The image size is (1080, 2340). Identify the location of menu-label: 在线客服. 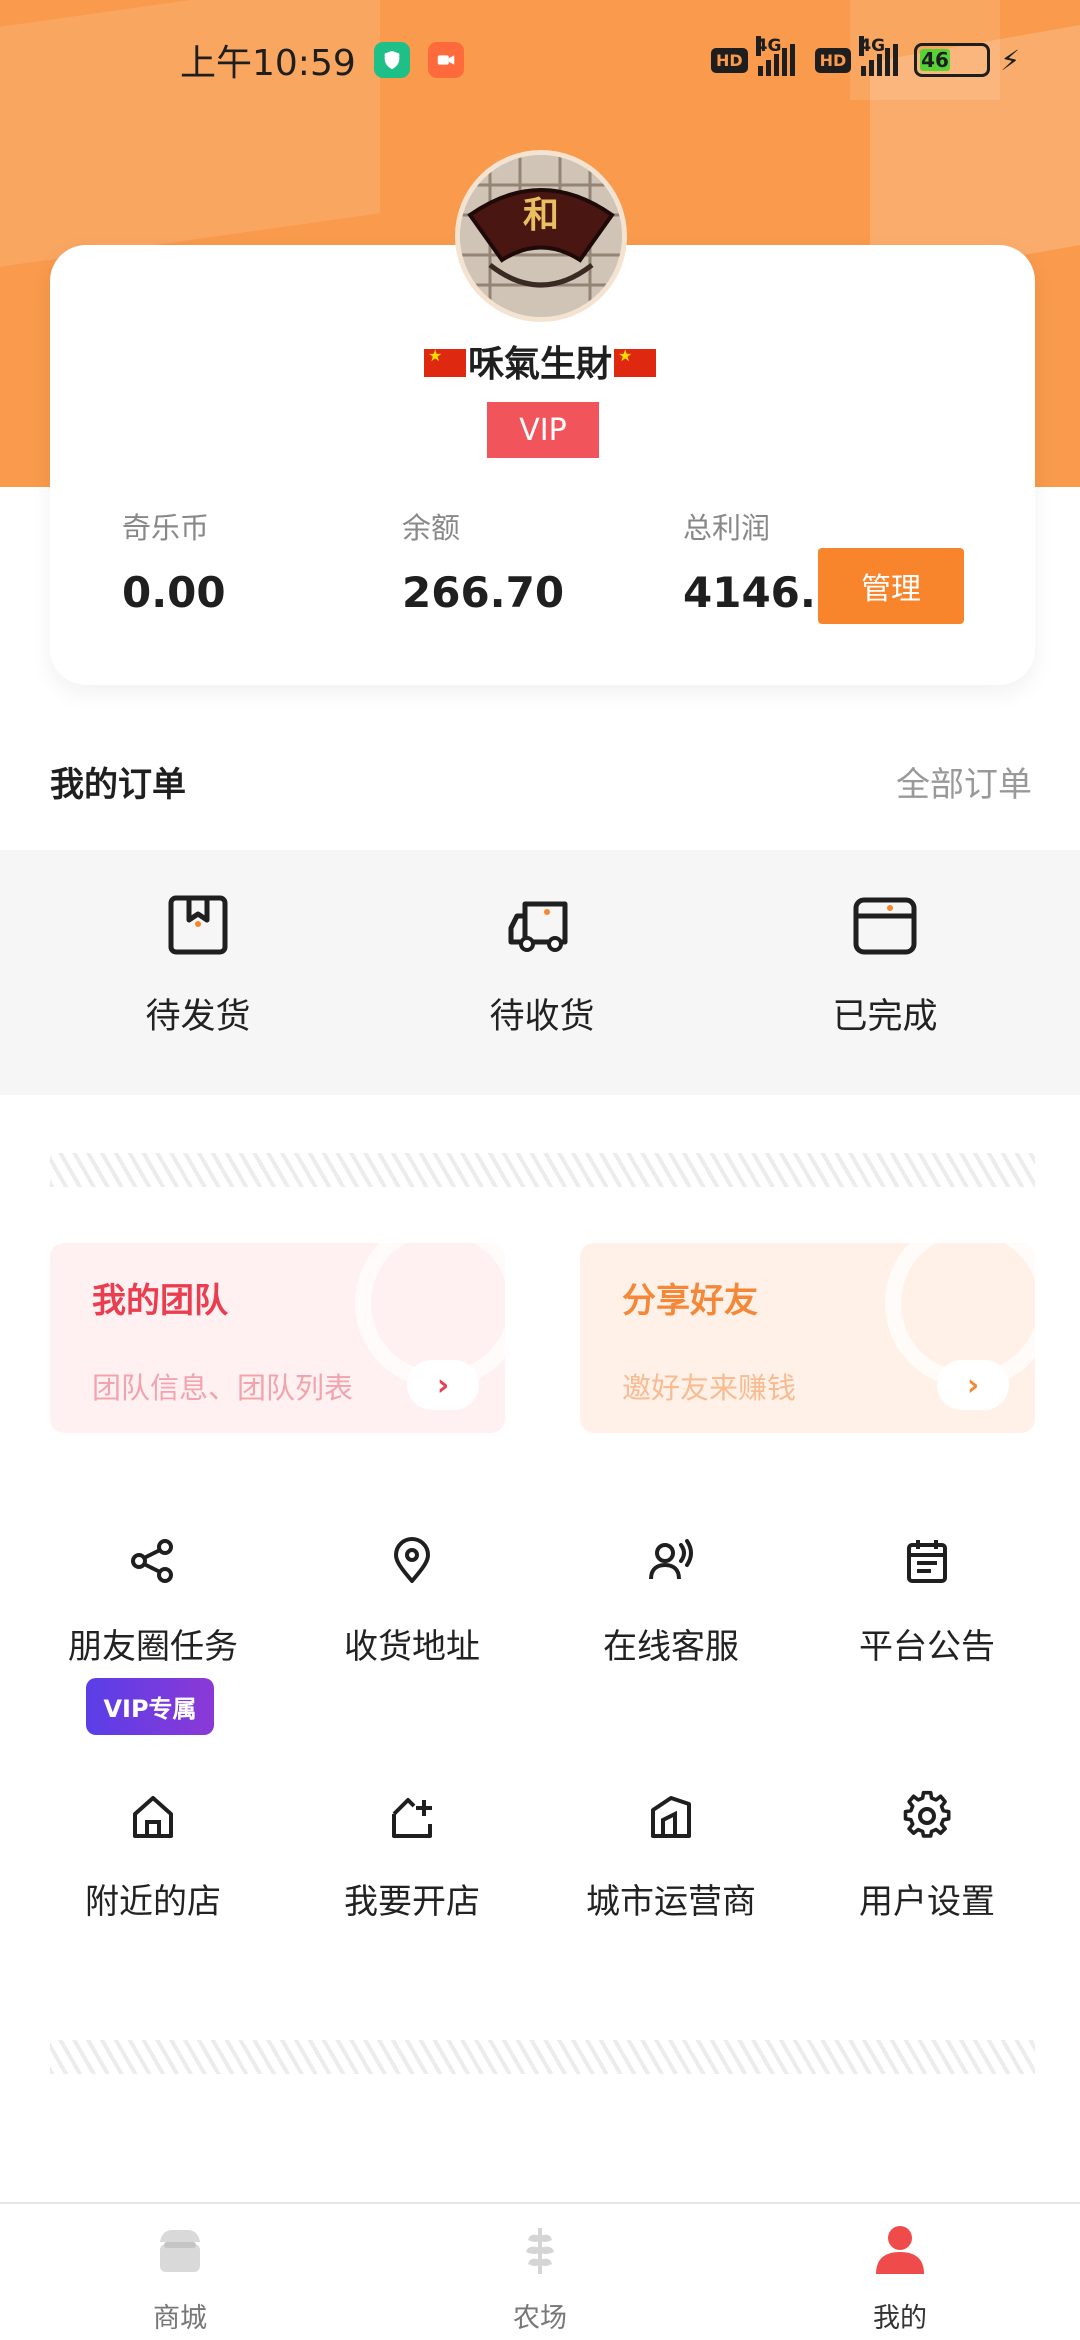
(671, 1647).